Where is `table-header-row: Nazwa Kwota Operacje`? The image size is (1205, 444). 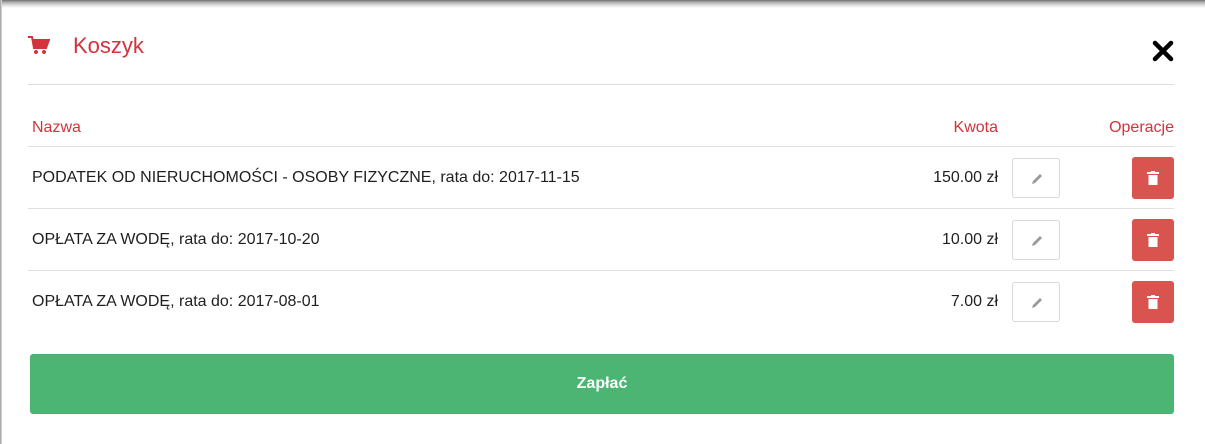 table-header-row: Nazwa Kwota Operacje is located at coordinates (601, 128).